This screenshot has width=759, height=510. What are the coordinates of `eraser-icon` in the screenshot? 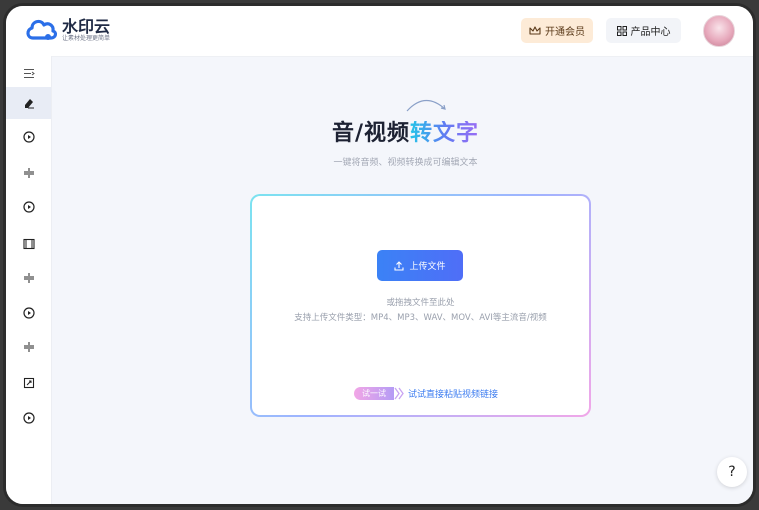 It's located at (29, 103).